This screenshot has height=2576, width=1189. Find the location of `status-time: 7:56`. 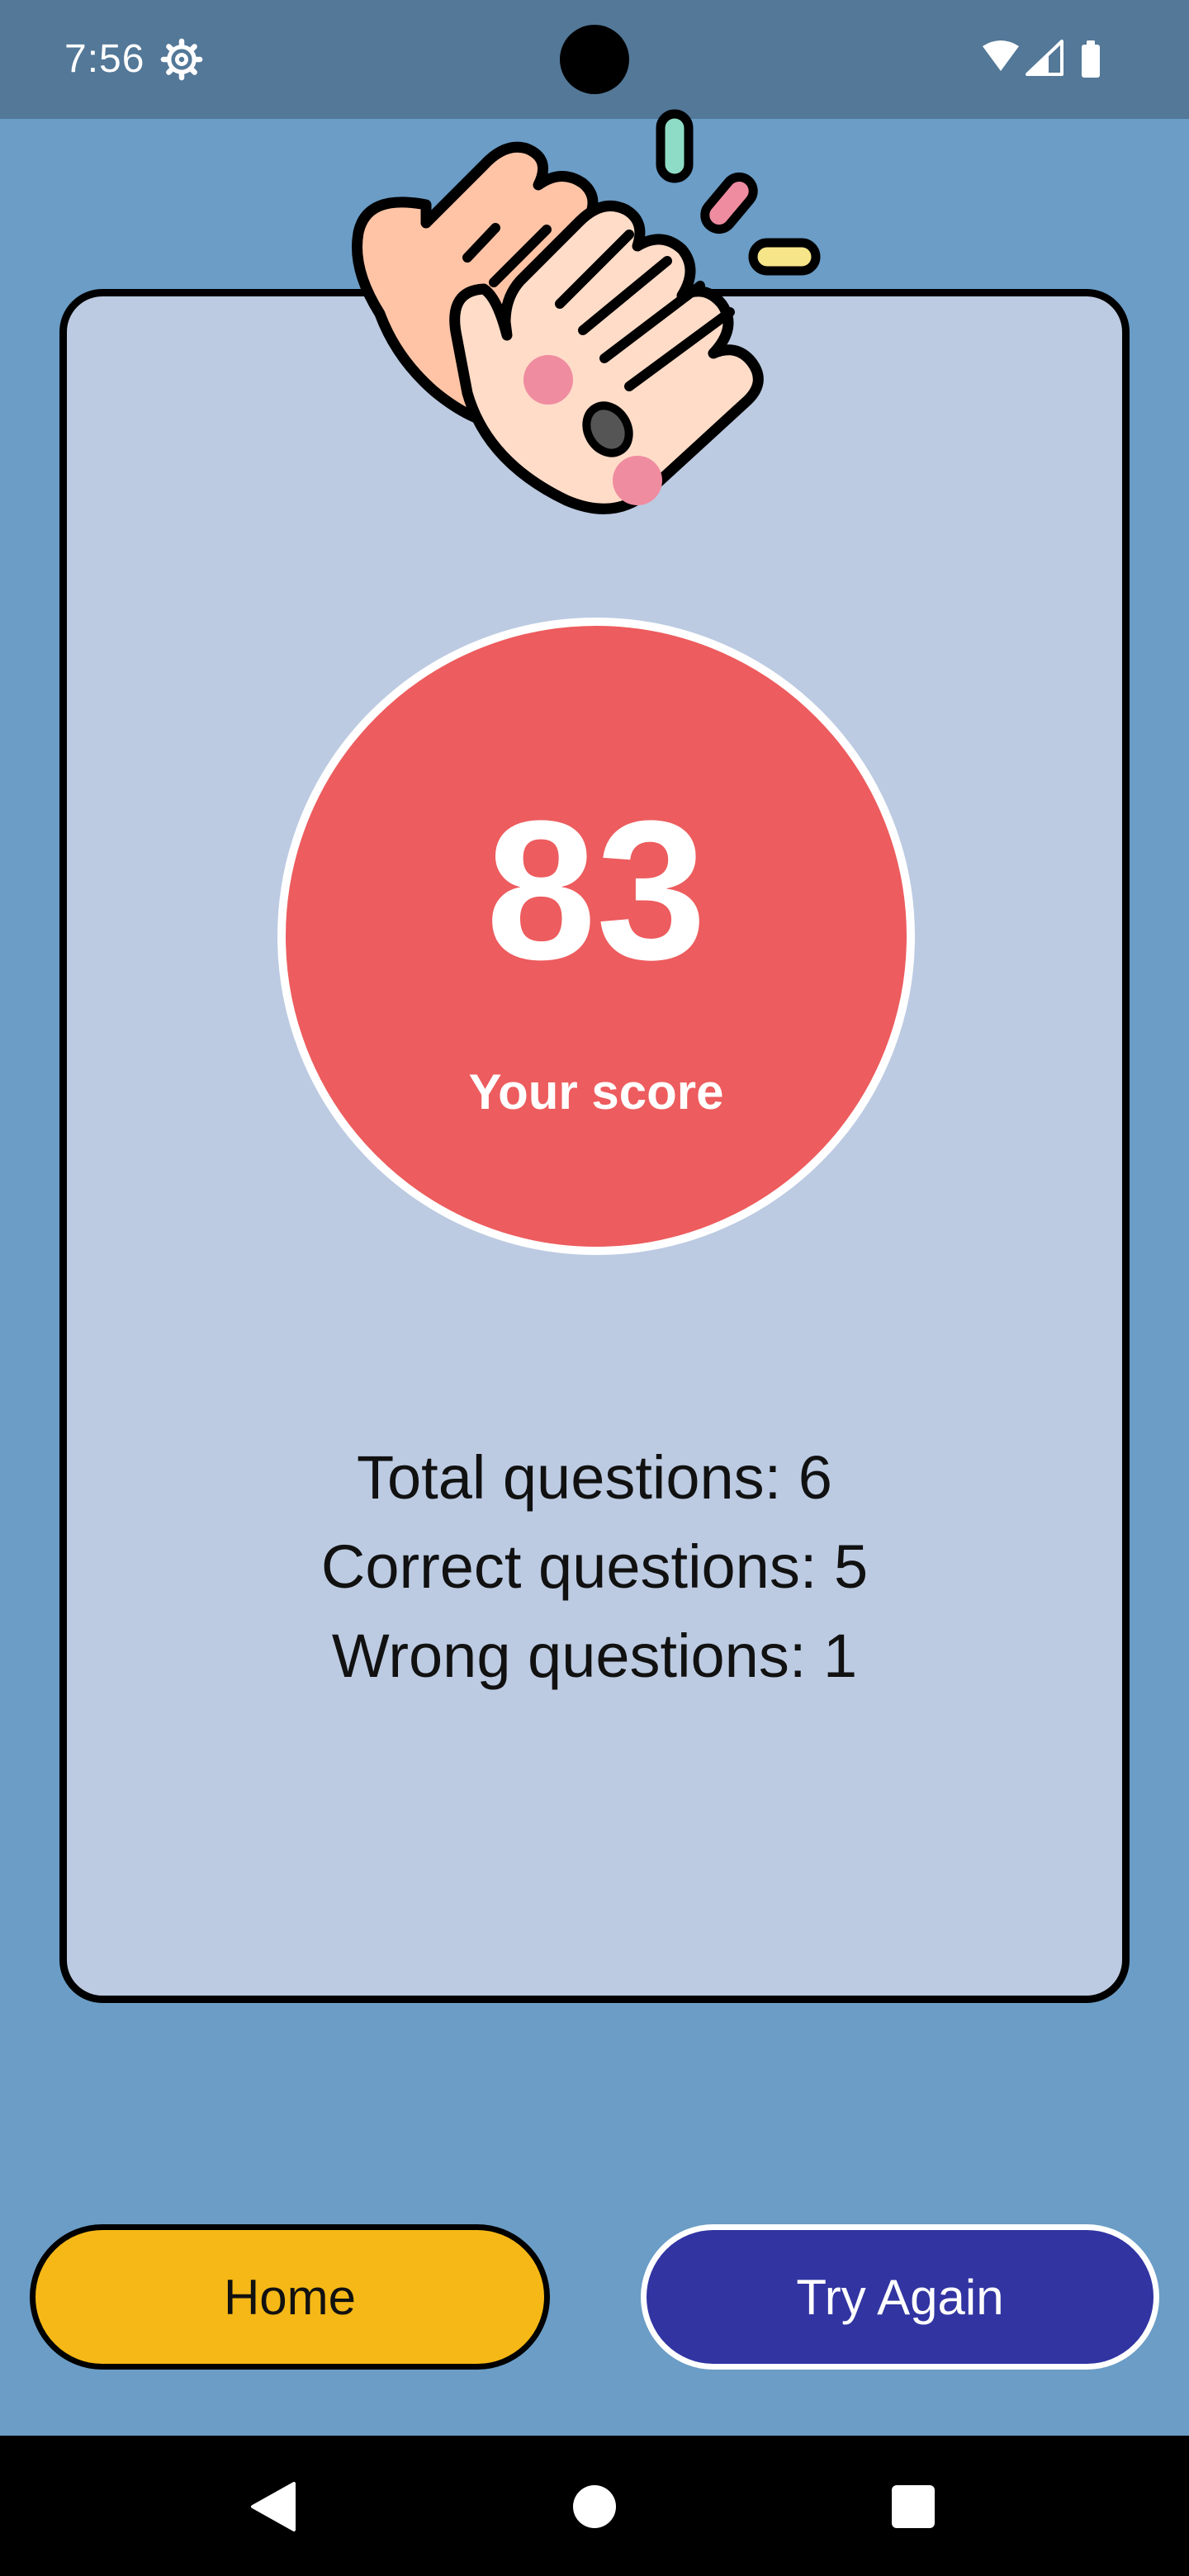

status-time: 7:56 is located at coordinates (104, 59).